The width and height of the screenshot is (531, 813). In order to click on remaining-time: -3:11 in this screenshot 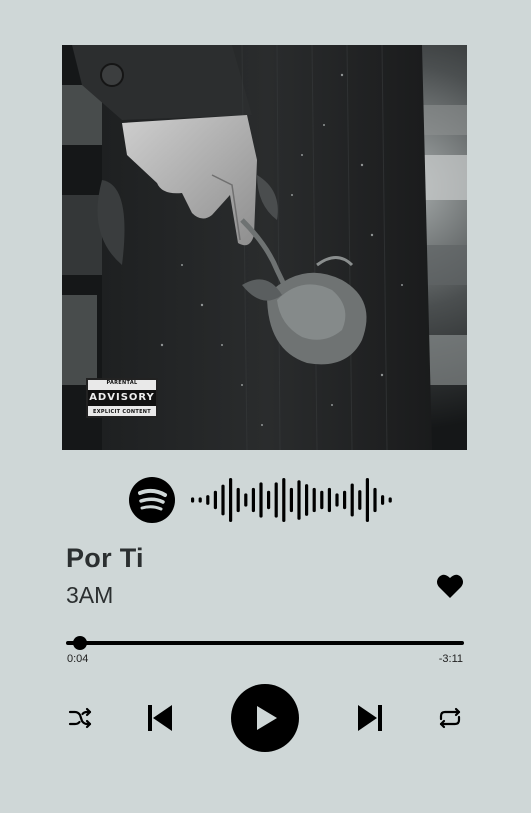, I will do `click(450, 659)`.